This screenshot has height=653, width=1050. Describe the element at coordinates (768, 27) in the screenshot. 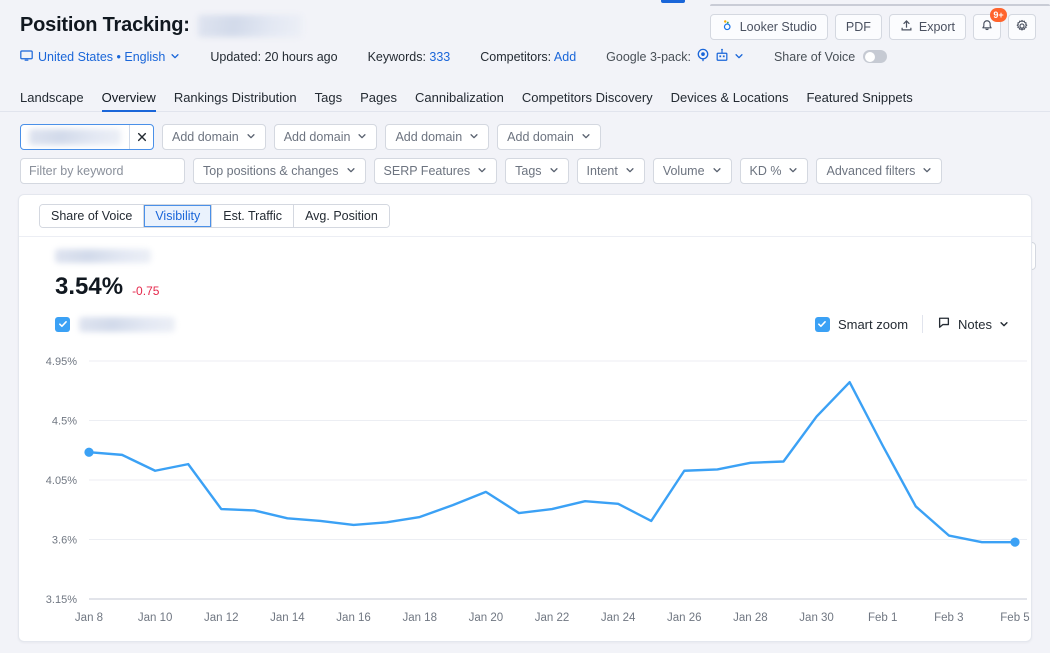

I see `looker-studio-button: Looker Studio` at that location.